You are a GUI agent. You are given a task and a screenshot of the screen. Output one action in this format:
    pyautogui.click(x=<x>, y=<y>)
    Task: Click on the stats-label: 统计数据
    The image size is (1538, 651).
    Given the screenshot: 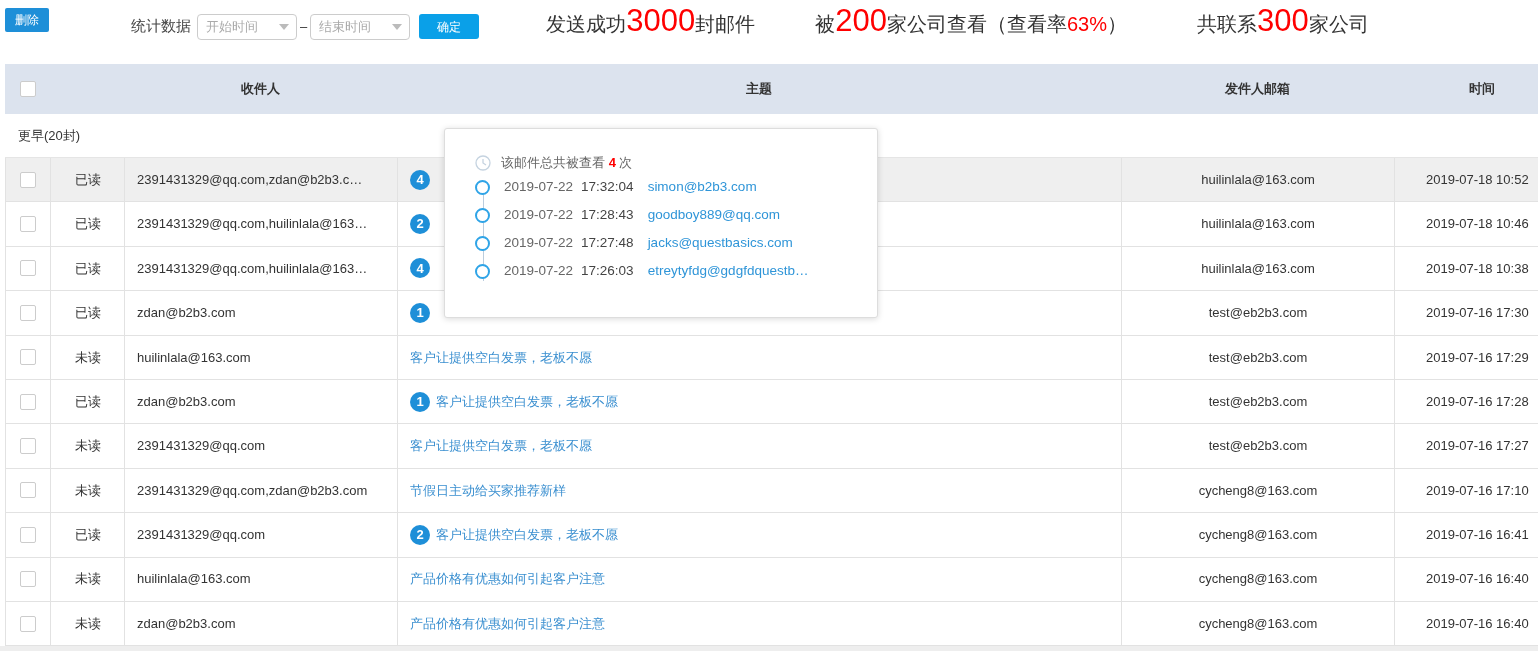 What is the action you would take?
    pyautogui.click(x=161, y=26)
    